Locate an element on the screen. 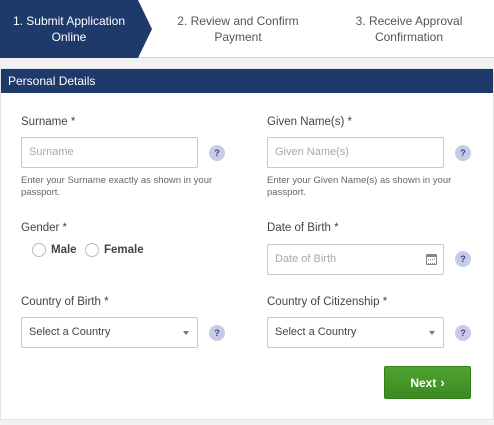 This screenshot has width=494, height=425. surname-help-icon: ? is located at coordinates (217, 153).